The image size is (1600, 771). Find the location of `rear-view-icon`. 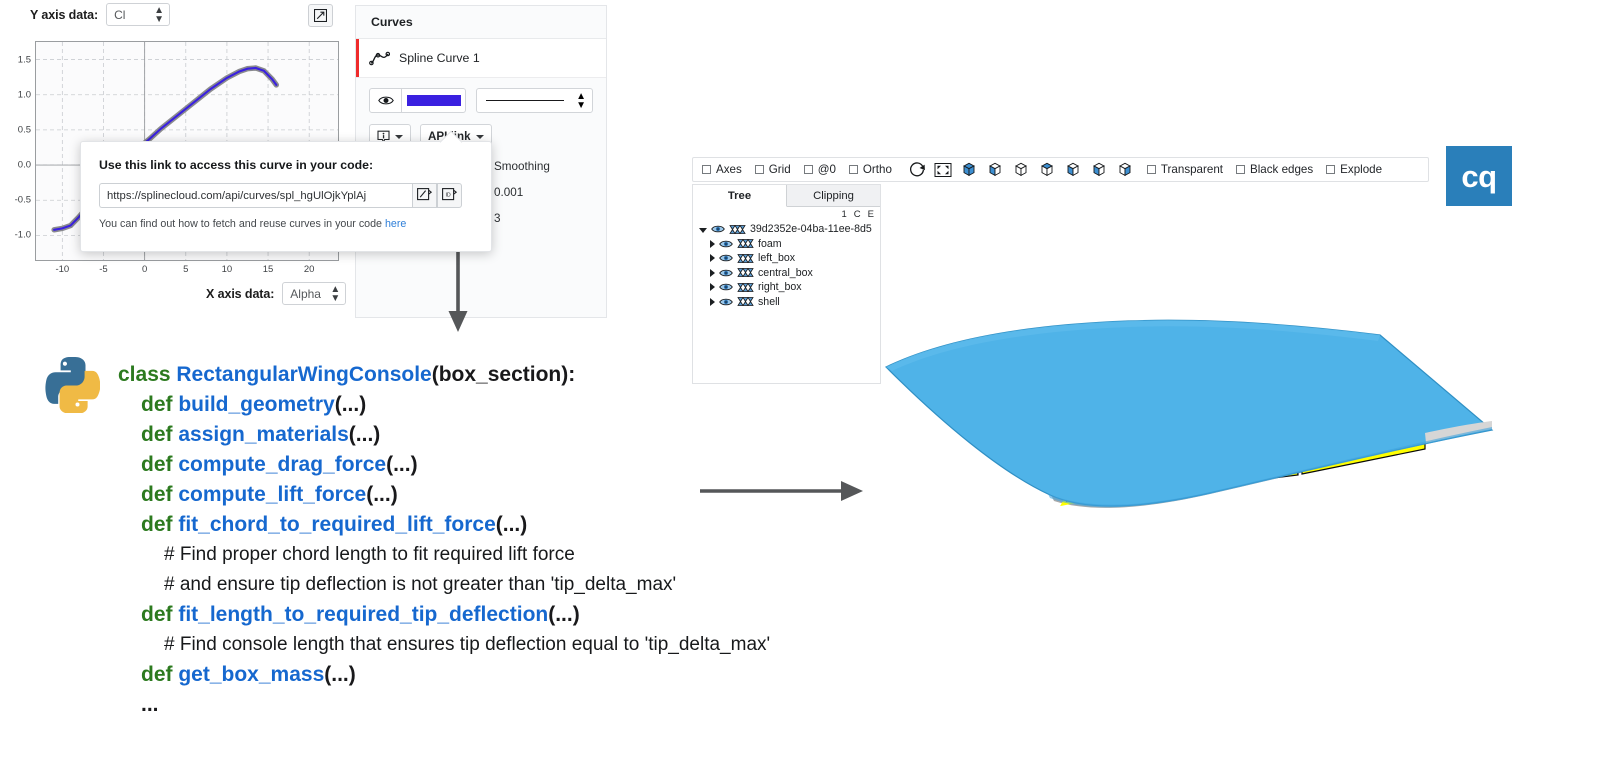

rear-view-icon is located at coordinates (1020, 169).